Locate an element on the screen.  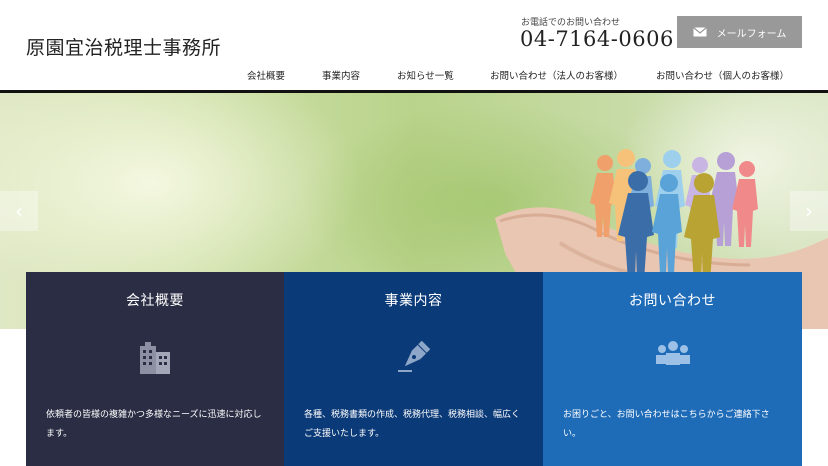
card-company: 会社概要 依頼者の皆様の複雑かつ多様なニーズに迅速に対応します。 is located at coordinates (155, 369).